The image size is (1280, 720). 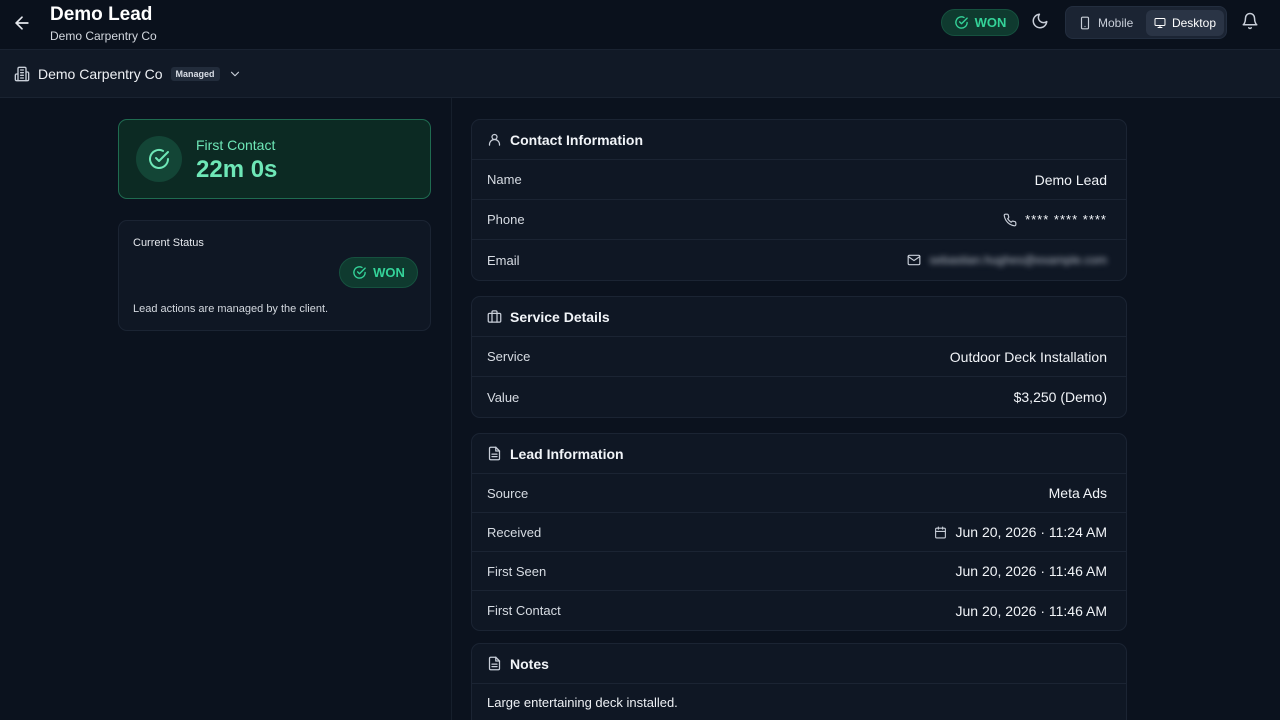 I want to click on card-title: Notes, so click(x=529, y=663).